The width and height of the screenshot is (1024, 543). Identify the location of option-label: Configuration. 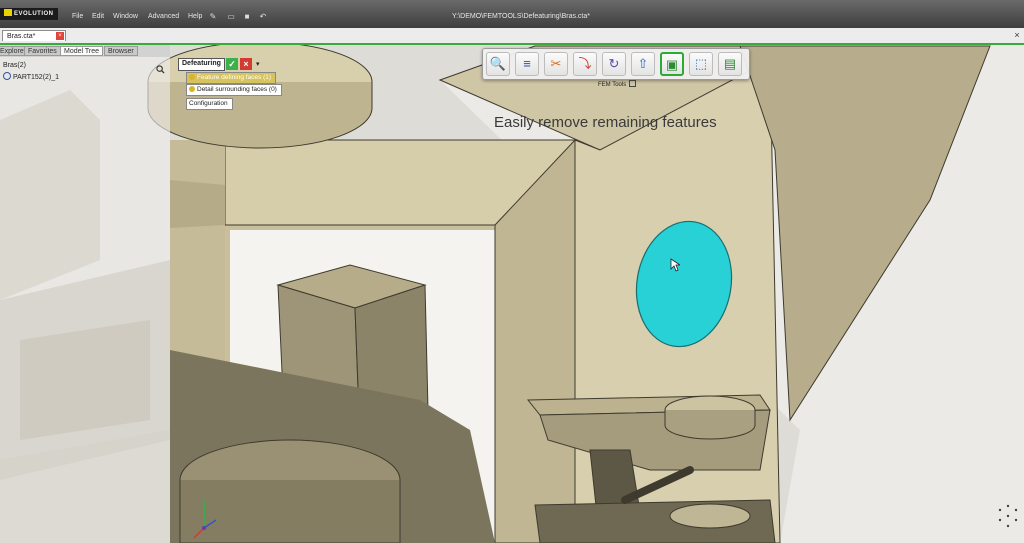
(208, 103).